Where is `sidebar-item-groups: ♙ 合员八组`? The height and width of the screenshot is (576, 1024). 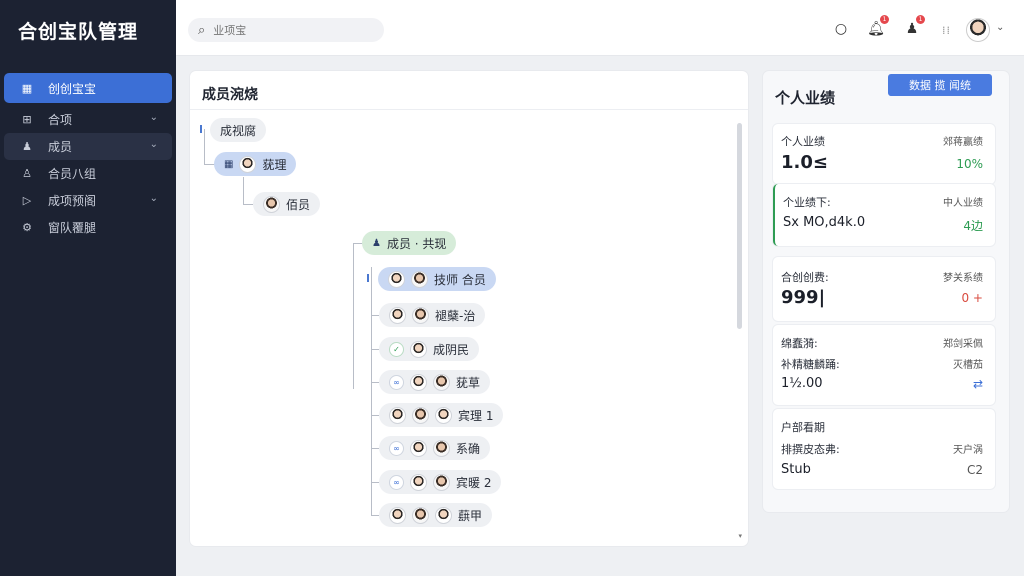 sidebar-item-groups: ♙ 合员八组 is located at coordinates (88, 173).